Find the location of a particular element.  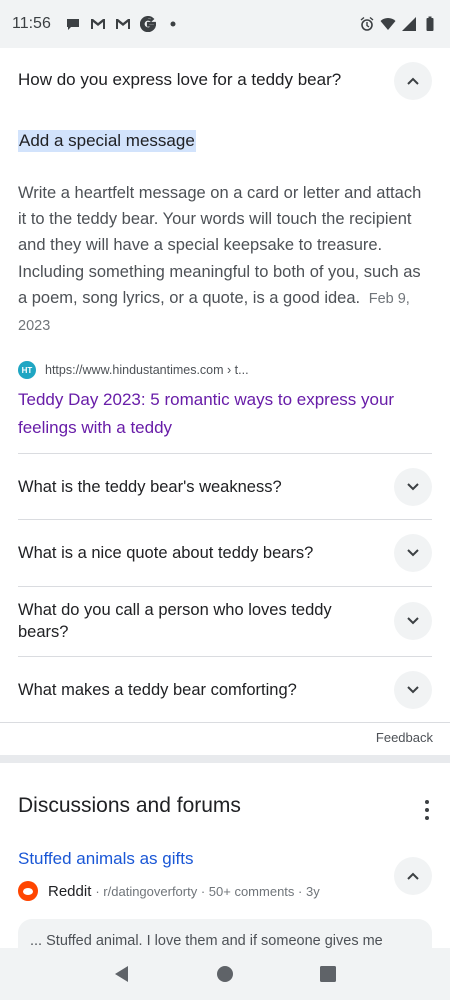

back-button is located at coordinates (122, 974).